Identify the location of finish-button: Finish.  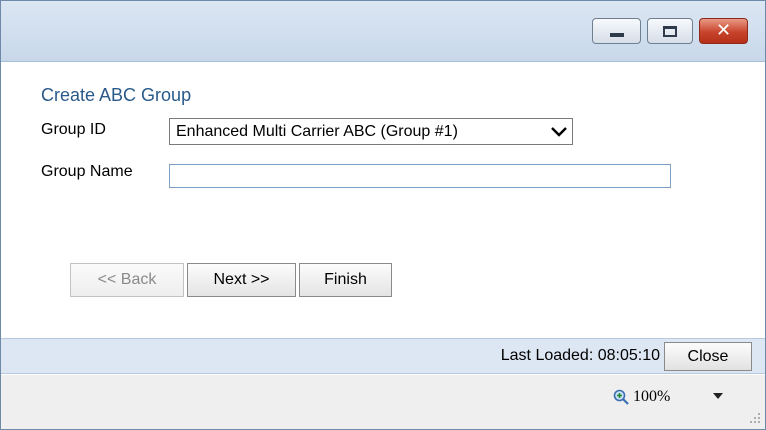
(345, 280).